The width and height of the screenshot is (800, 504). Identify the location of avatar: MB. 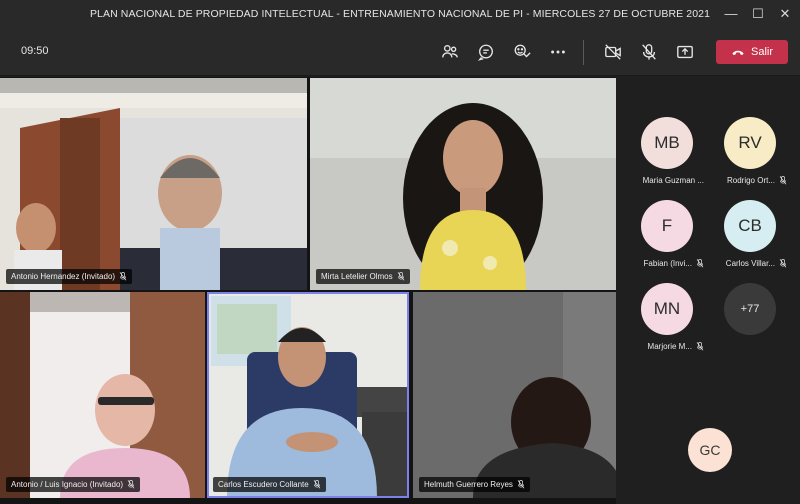
(667, 143).